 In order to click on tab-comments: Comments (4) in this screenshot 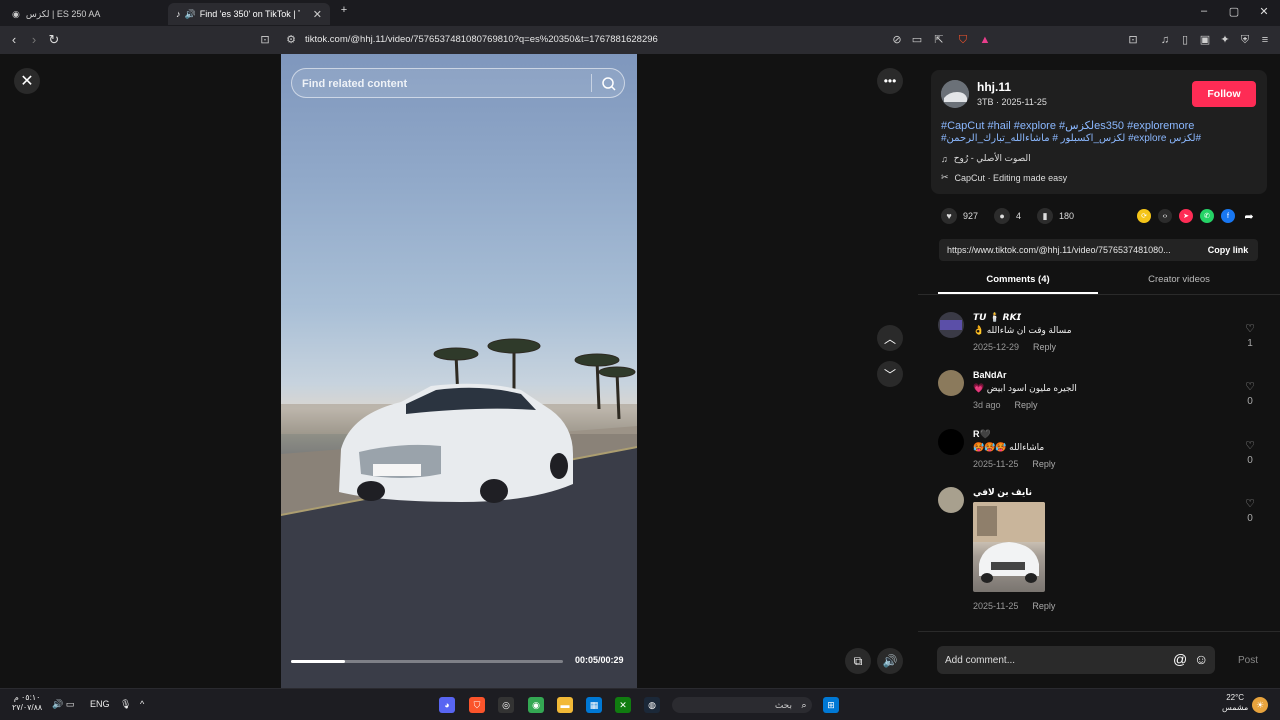, I will do `click(1018, 284)`.